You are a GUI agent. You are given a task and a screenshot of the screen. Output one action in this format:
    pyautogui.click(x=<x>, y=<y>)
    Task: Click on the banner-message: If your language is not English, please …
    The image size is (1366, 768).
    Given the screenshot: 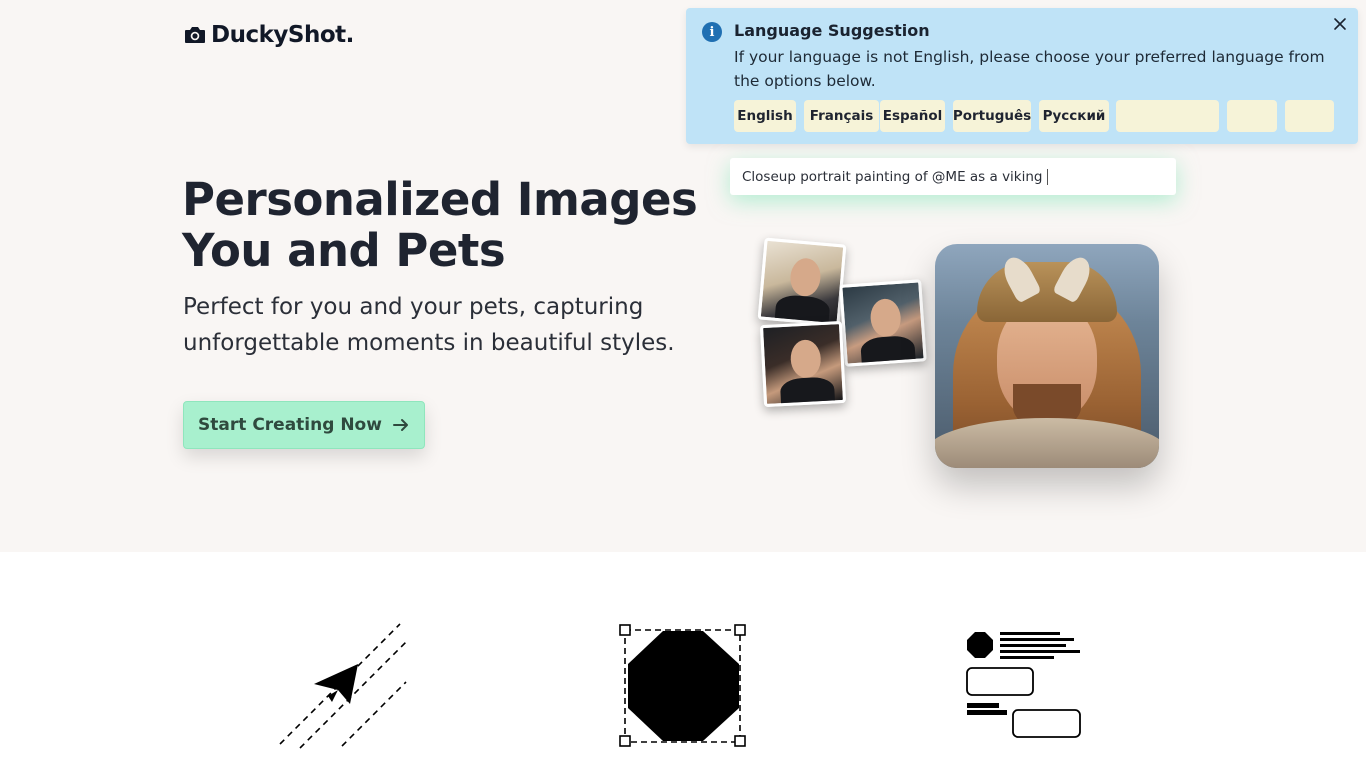 What is the action you would take?
    pyautogui.click(x=1029, y=69)
    